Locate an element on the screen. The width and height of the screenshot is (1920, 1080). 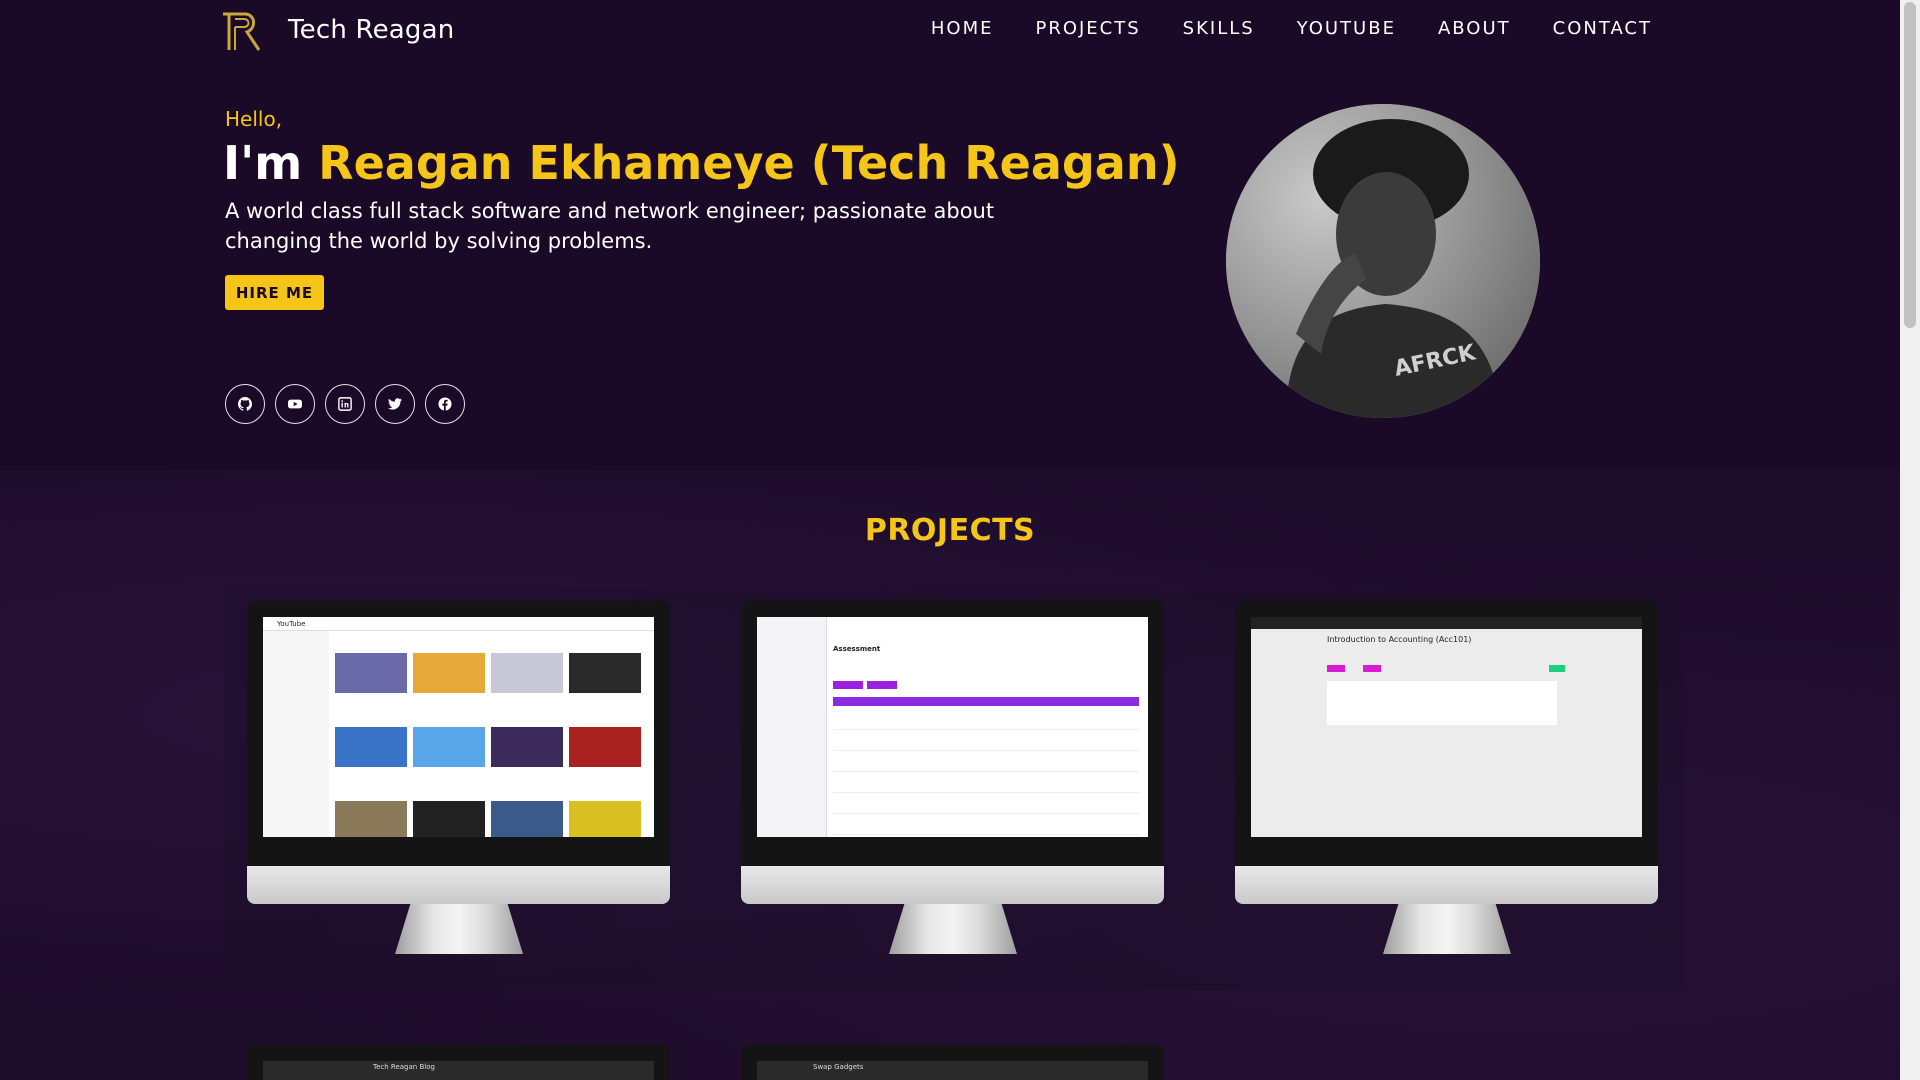
social-links is located at coordinates (345, 404).